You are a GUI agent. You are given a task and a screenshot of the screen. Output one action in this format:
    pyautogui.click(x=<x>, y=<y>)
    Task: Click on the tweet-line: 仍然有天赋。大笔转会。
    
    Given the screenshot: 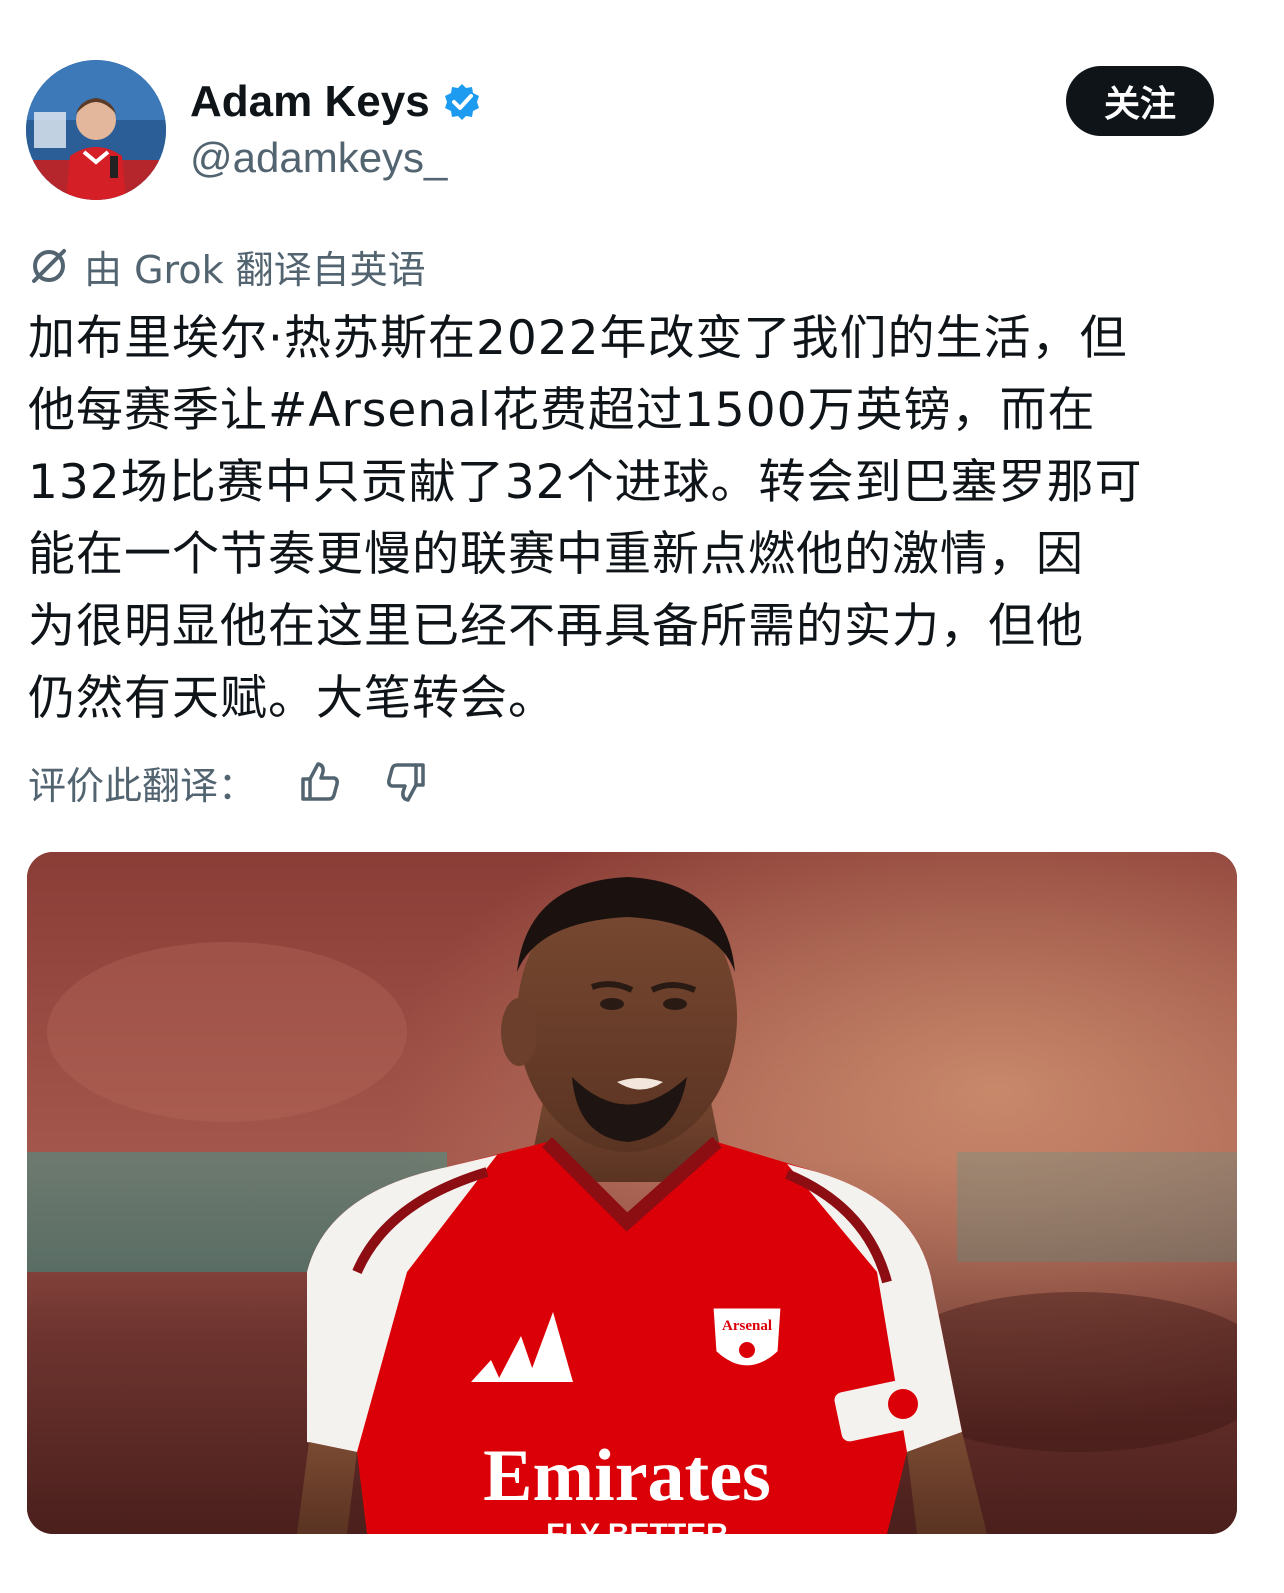 What is the action you would take?
    pyautogui.click(x=292, y=698)
    